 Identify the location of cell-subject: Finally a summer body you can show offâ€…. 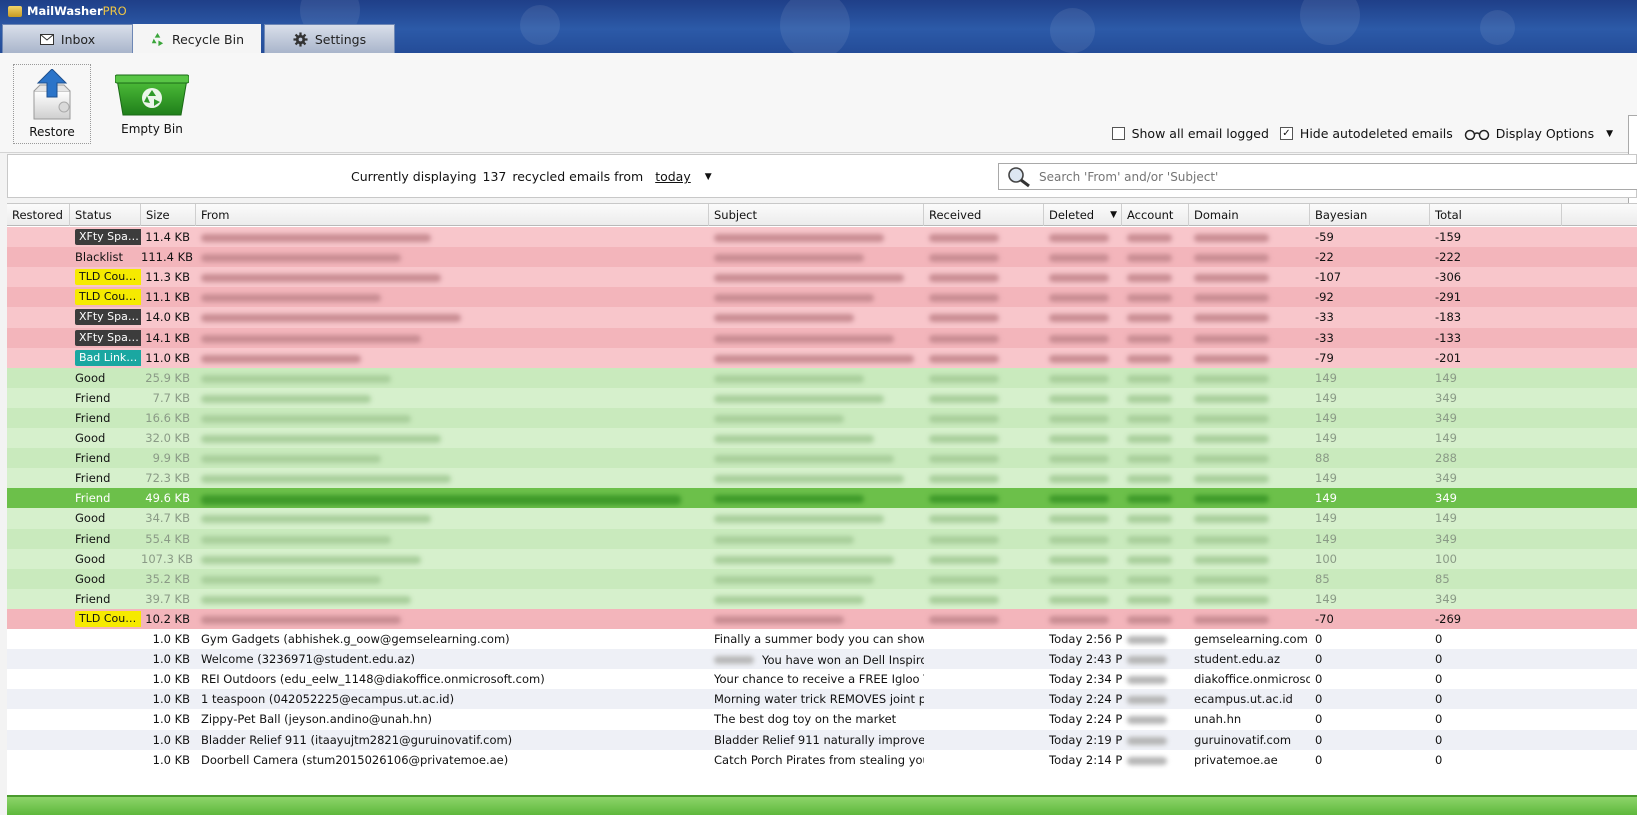
(816, 639).